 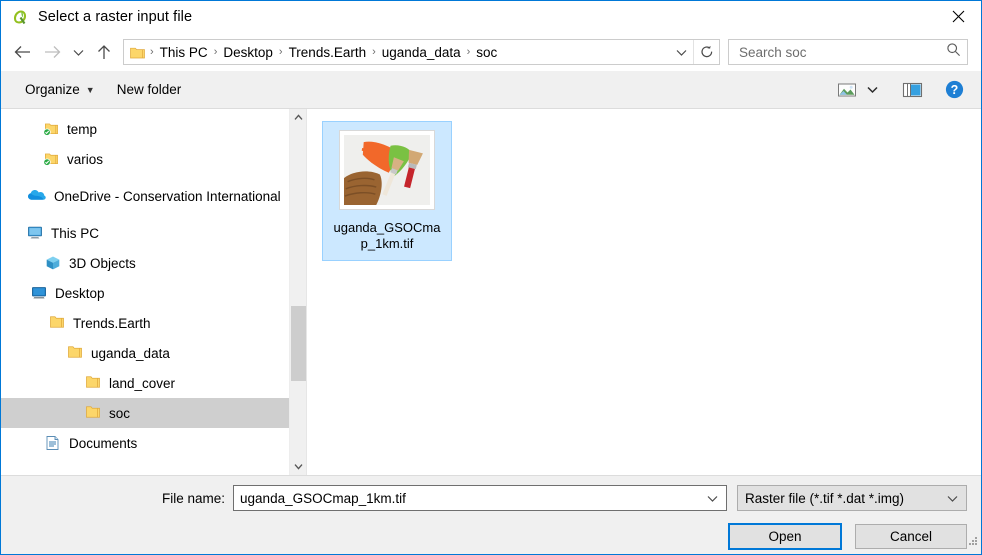 What do you see at coordinates (85, 159) in the screenshot?
I see `tree-item-label: varios` at bounding box center [85, 159].